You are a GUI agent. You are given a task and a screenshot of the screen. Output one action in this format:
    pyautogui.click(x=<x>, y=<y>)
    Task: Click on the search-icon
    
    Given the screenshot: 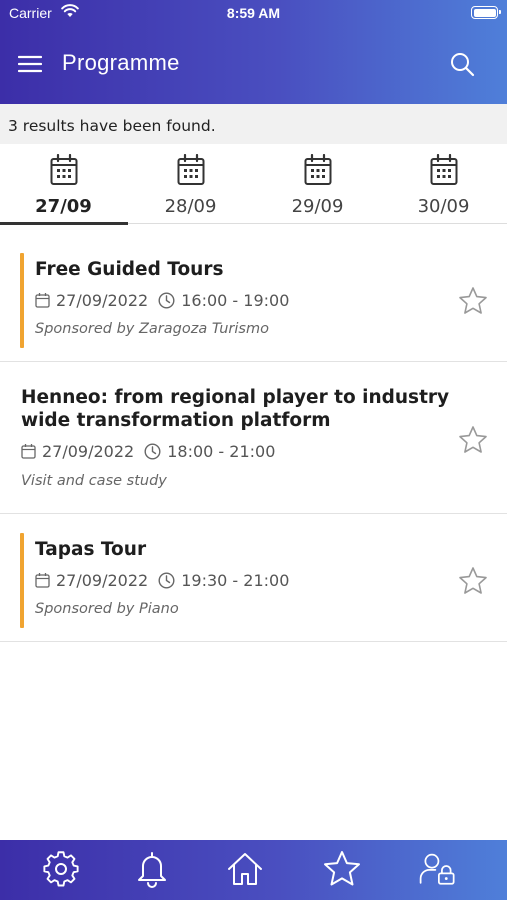 What is the action you would take?
    pyautogui.click(x=462, y=64)
    